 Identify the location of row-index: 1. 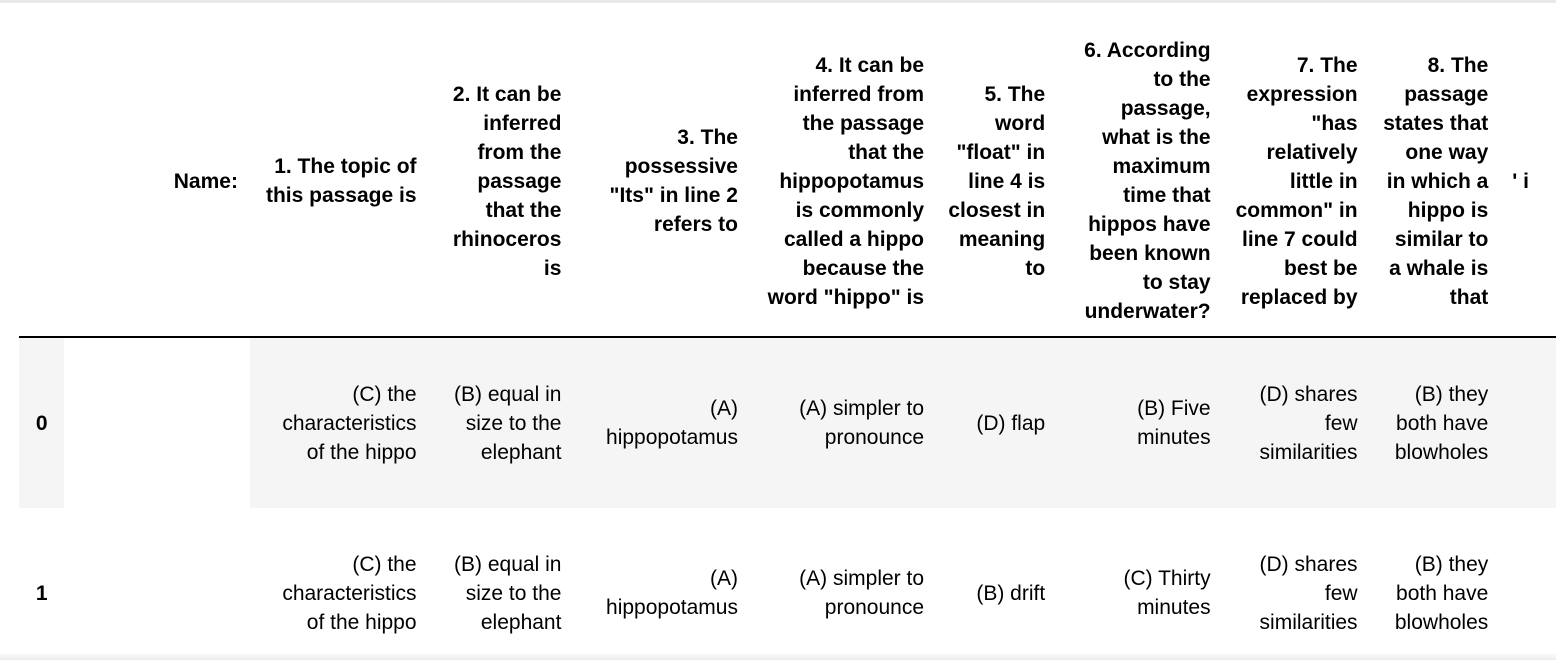
(42, 584).